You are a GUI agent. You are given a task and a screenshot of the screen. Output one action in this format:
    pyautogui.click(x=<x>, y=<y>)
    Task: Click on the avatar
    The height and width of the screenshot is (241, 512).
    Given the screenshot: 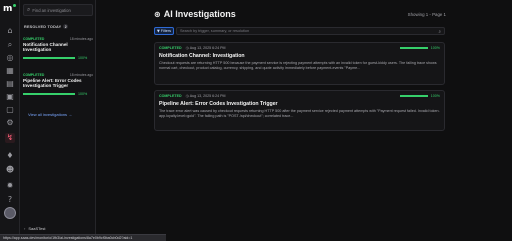 What is the action you would take?
    pyautogui.click(x=10, y=213)
    